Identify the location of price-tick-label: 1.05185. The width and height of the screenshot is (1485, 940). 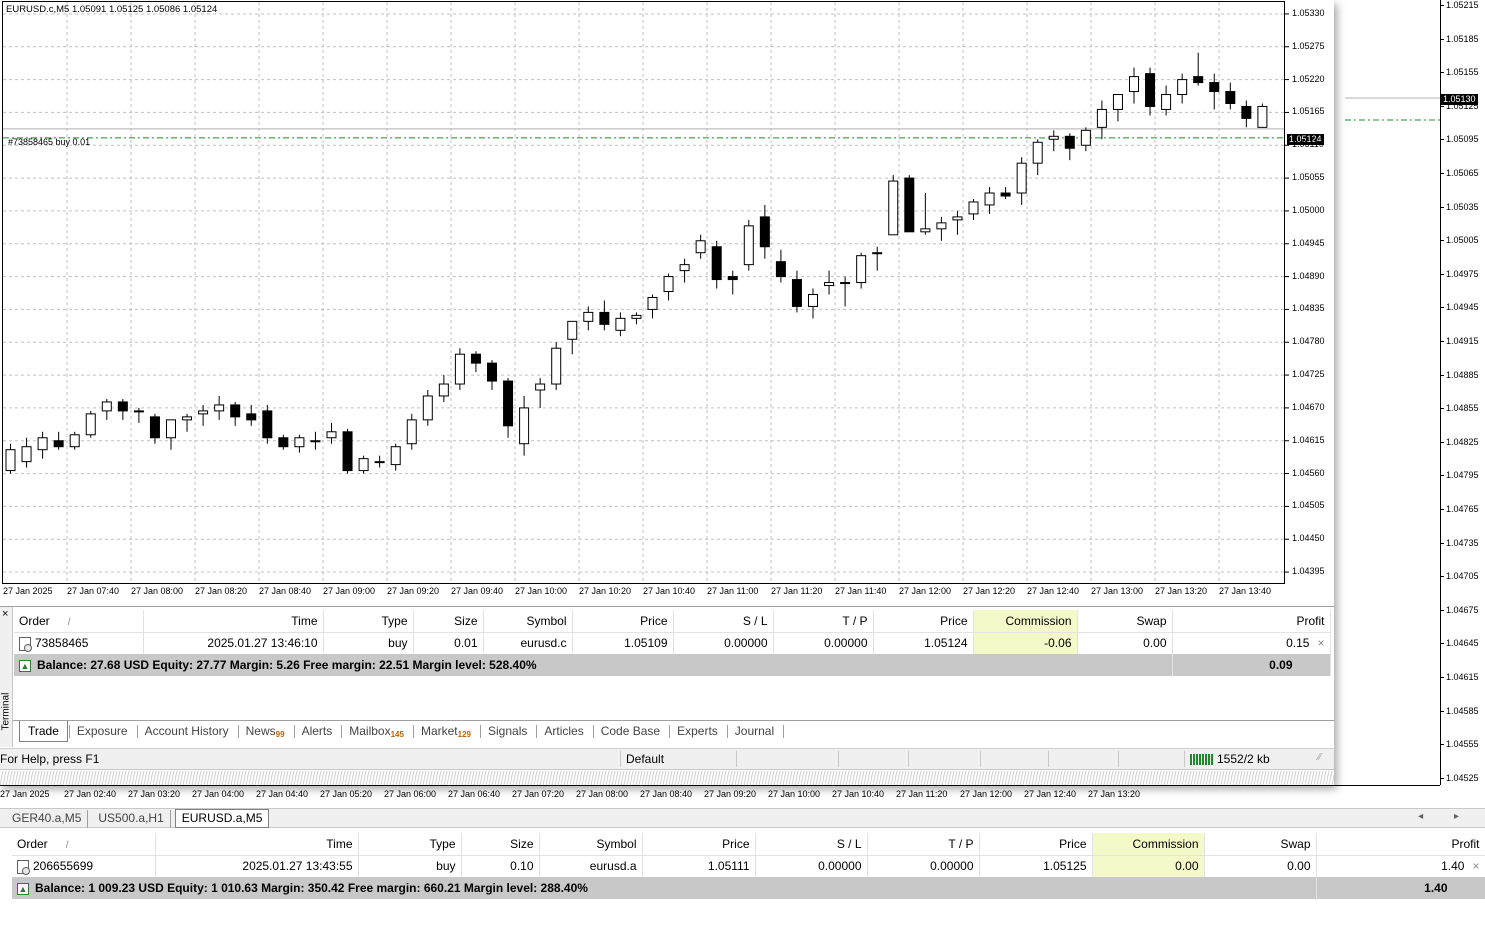
(1462, 38).